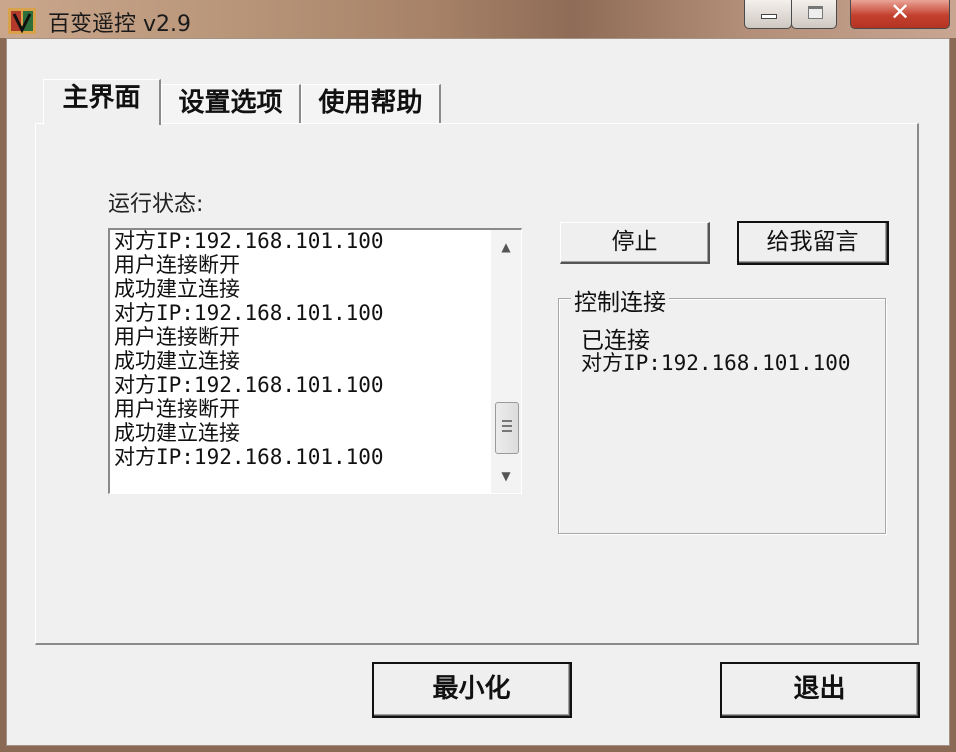  Describe the element at coordinates (635, 243) in the screenshot. I see `stop-button: 停止` at that location.